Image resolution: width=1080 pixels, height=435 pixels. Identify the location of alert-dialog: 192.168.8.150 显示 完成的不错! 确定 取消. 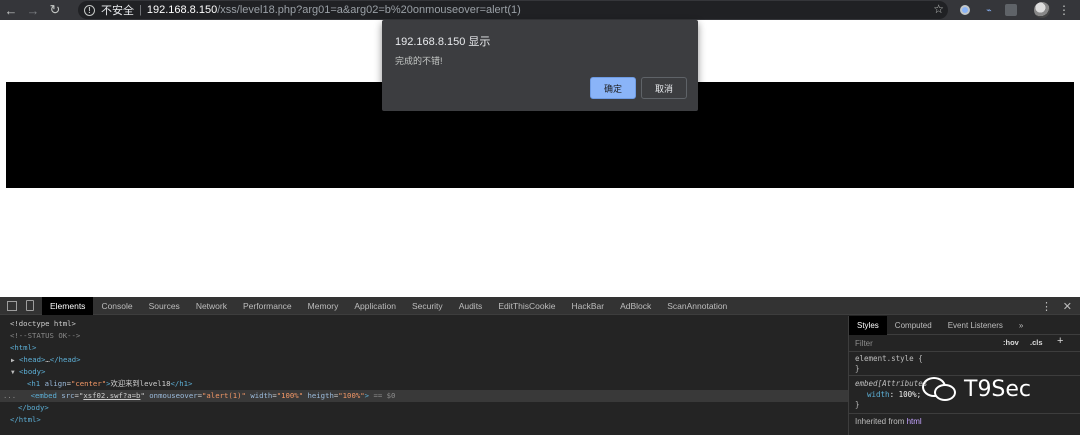
(540, 65).